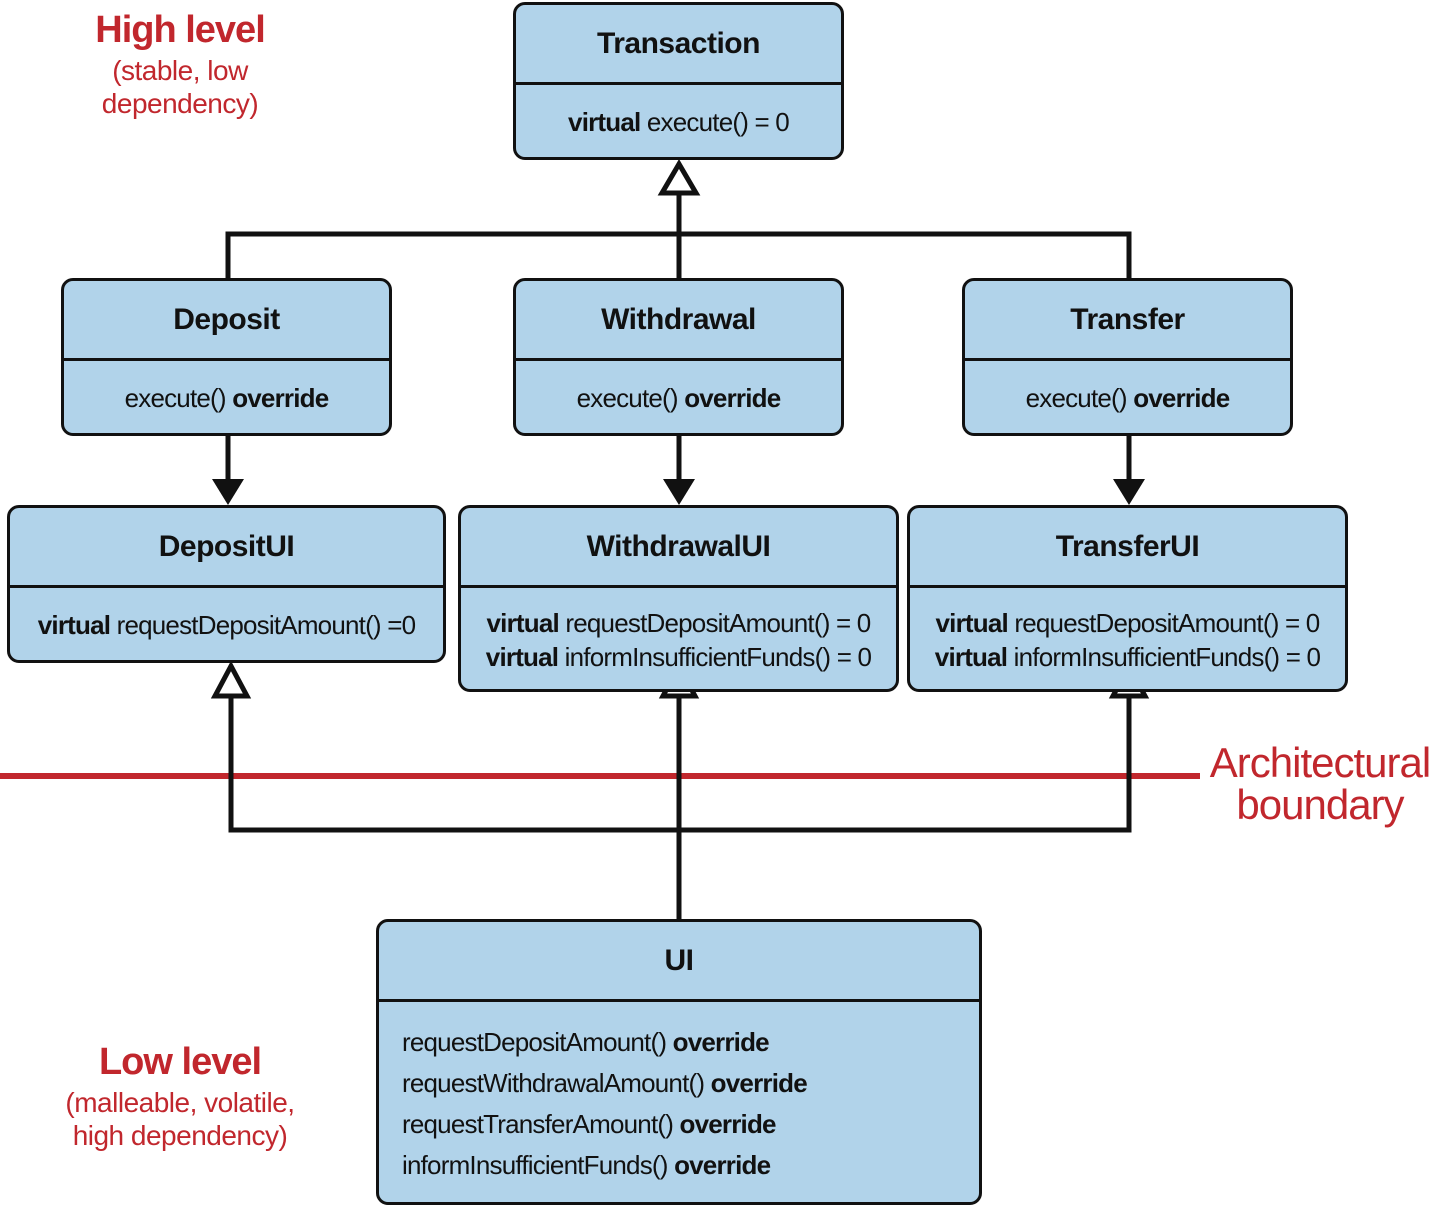  I want to click on member: virtual requestDepositAmount() =0, so click(226, 625).